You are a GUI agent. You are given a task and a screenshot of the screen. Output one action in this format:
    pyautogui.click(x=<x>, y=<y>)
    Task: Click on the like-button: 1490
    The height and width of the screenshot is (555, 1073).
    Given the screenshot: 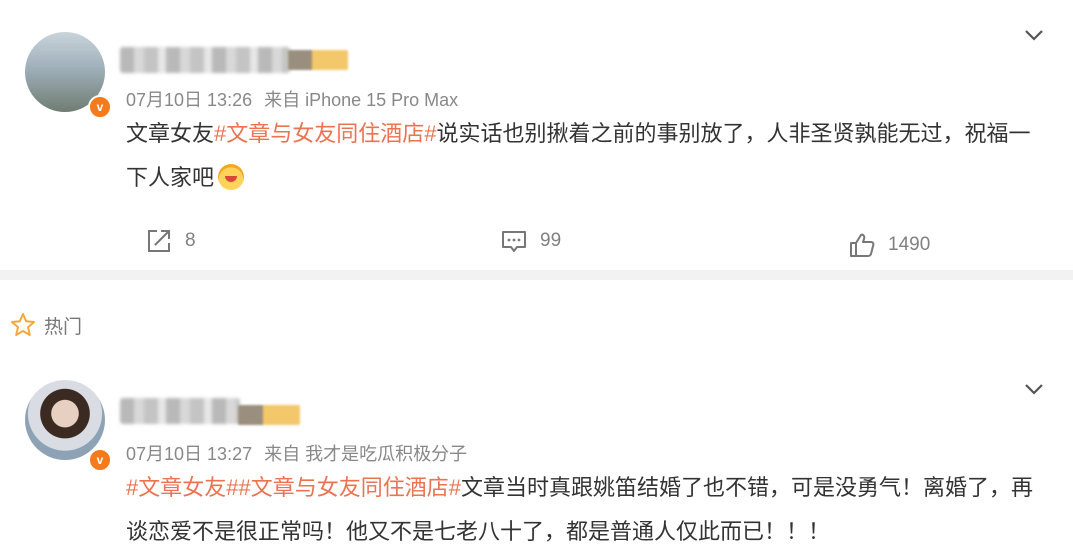 What is the action you would take?
    pyautogui.click(x=889, y=245)
    